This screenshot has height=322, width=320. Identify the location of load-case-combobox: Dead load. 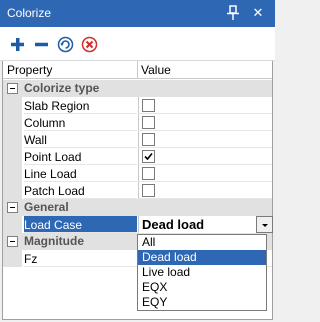
(206, 224).